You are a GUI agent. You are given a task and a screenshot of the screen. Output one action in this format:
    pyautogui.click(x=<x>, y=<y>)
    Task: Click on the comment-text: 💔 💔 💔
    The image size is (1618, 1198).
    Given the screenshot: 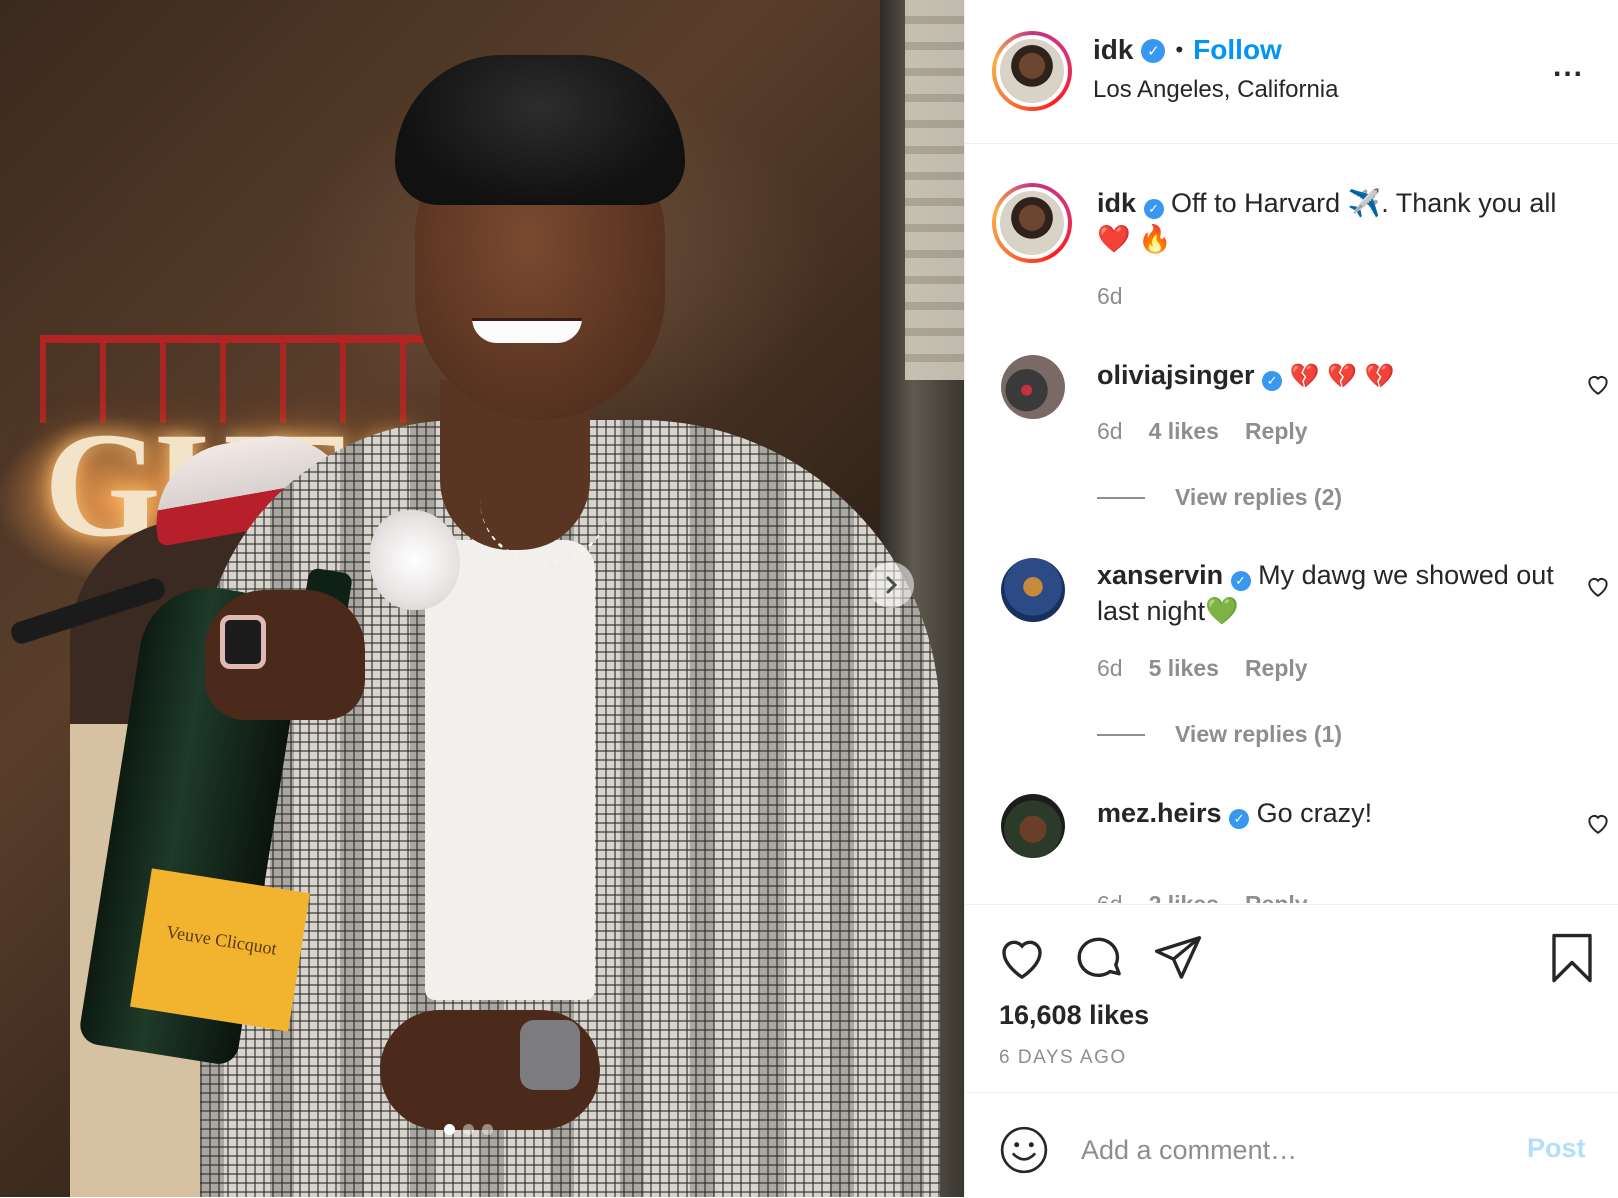 What is the action you would take?
    pyautogui.click(x=1342, y=376)
    